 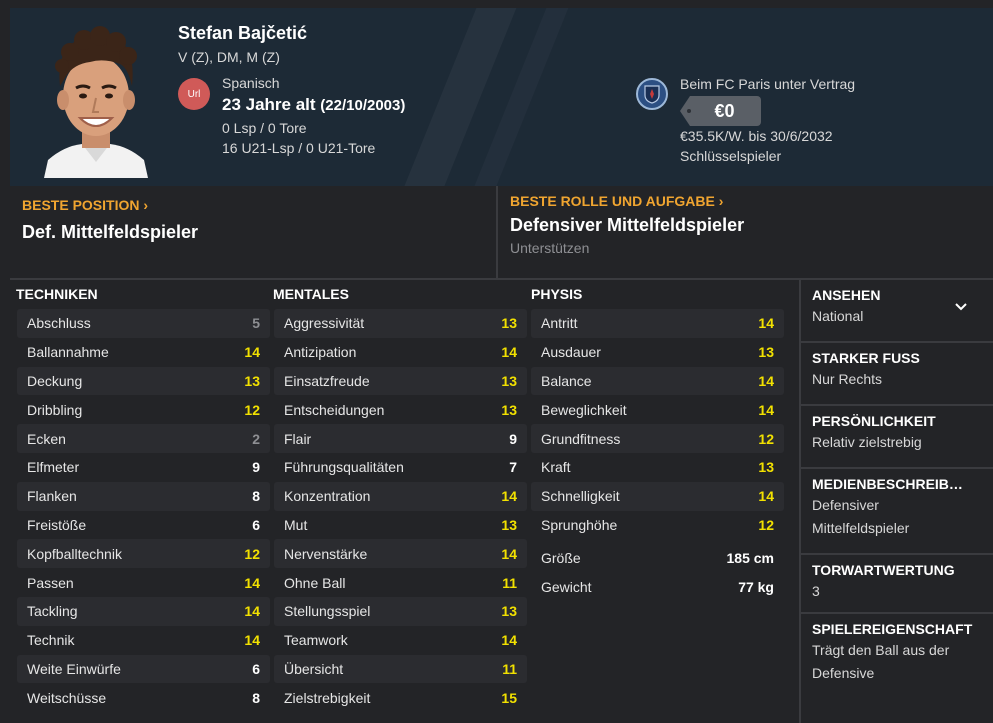 What do you see at coordinates (881, 661) in the screenshot?
I see `trait-value: Trägt den Ball aus der Defensive` at bounding box center [881, 661].